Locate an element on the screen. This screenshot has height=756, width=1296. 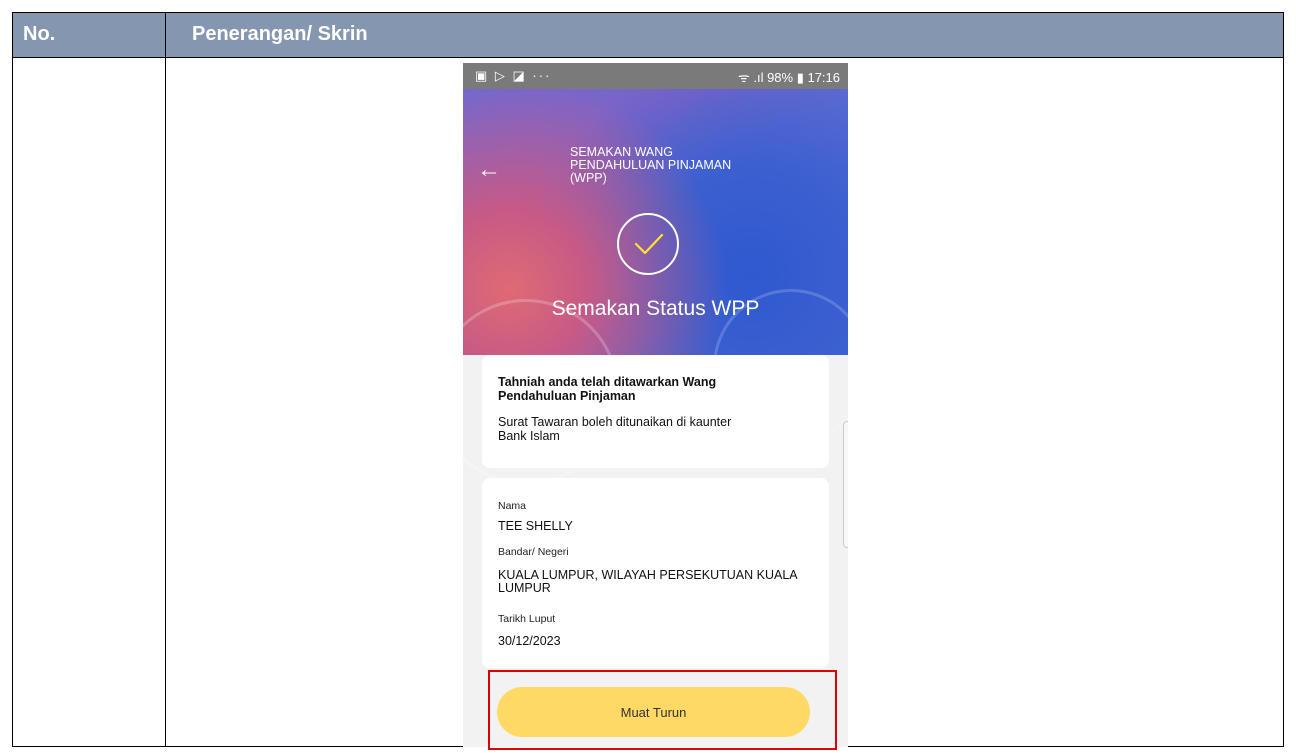
highlight-box is located at coordinates (662, 710).